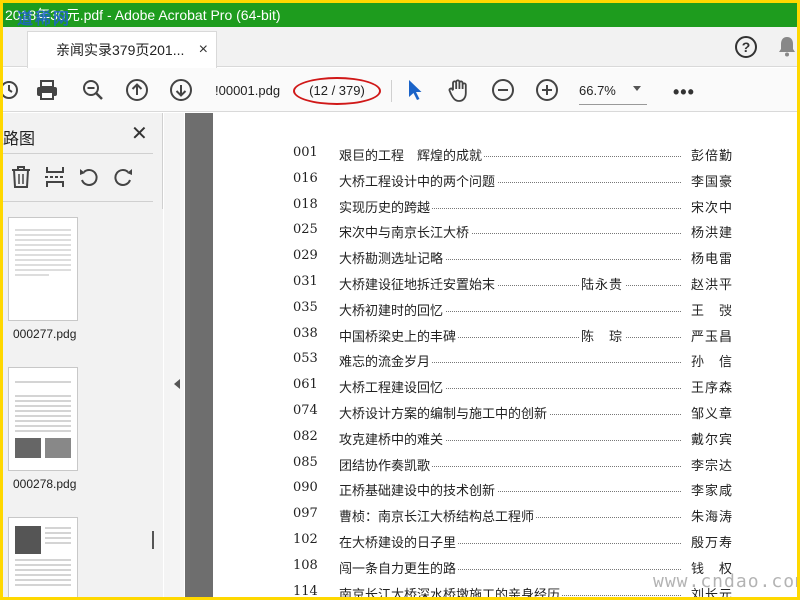  What do you see at coordinates (305, 152) in the screenshot?
I see `toc-page-number: 001` at bounding box center [305, 152].